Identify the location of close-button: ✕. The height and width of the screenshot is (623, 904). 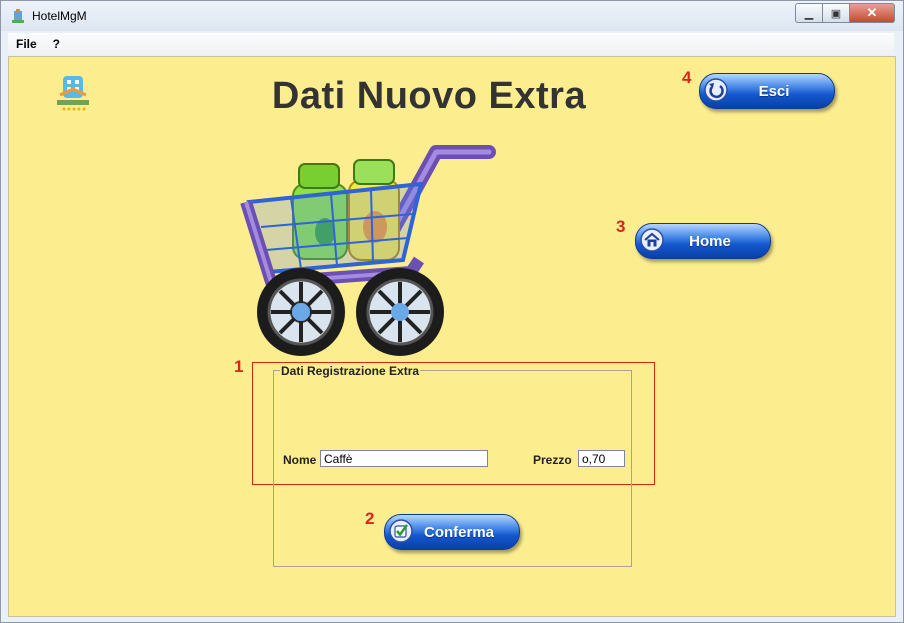
(872, 13).